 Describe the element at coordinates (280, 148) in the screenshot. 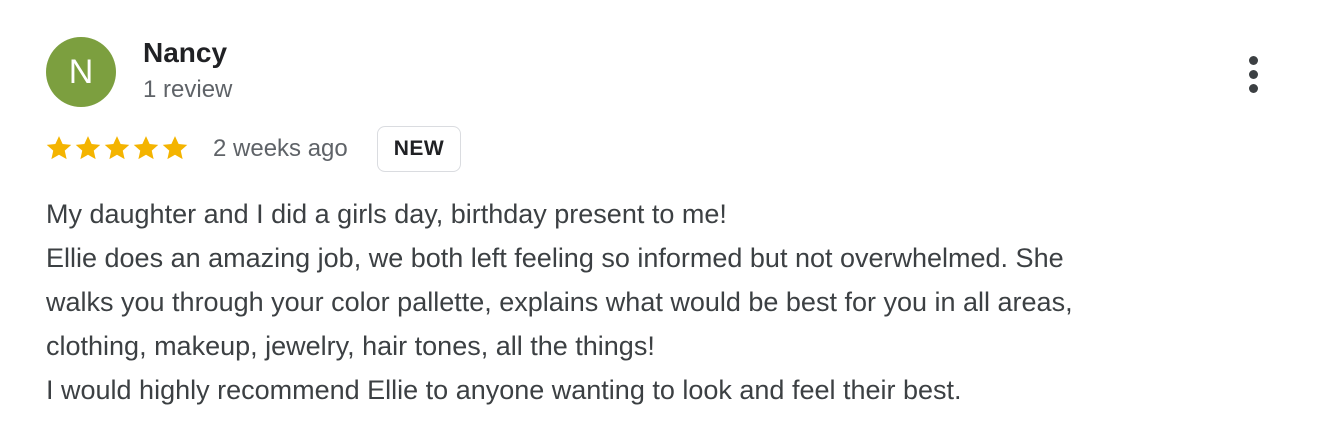

I see `review-date: 2 weeks ago` at that location.